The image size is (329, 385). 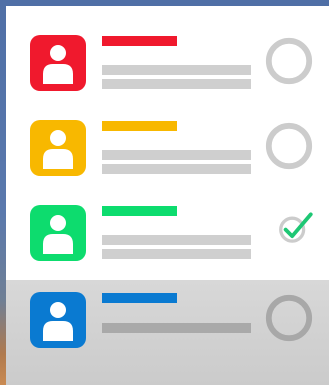 What do you see at coordinates (289, 231) in the screenshot?
I see `checked-circle-icon` at bounding box center [289, 231].